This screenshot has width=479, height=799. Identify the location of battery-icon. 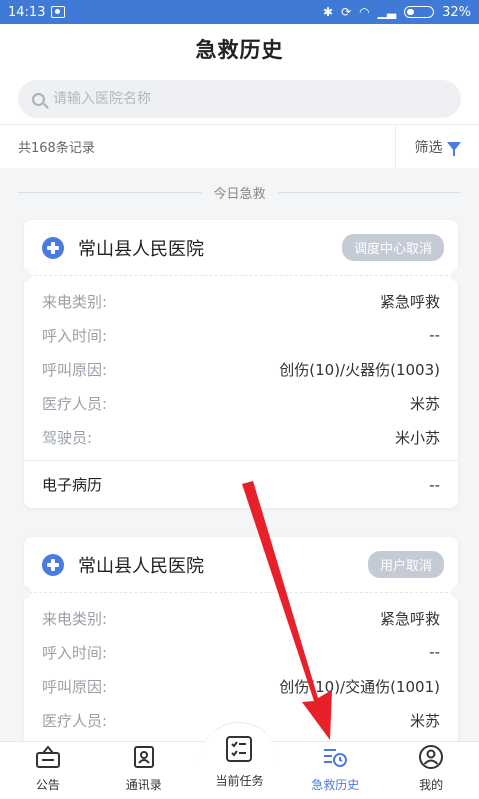
(419, 12).